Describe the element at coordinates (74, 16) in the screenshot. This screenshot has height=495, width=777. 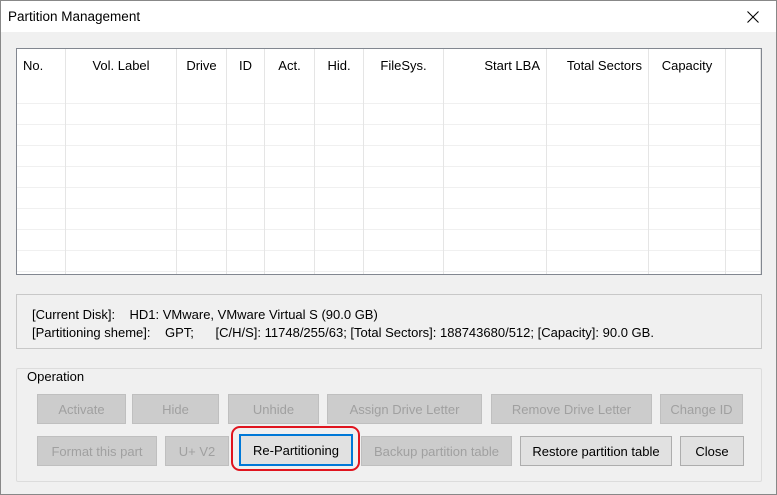
I see `window-title: Partition Management` at that location.